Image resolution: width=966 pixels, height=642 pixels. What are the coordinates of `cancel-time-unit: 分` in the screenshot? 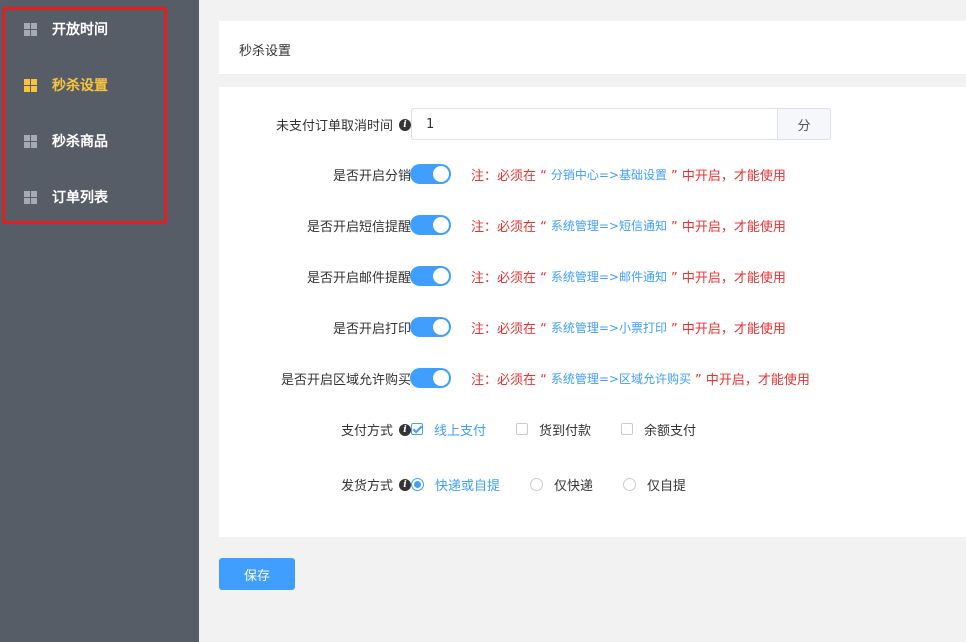 It's located at (804, 124).